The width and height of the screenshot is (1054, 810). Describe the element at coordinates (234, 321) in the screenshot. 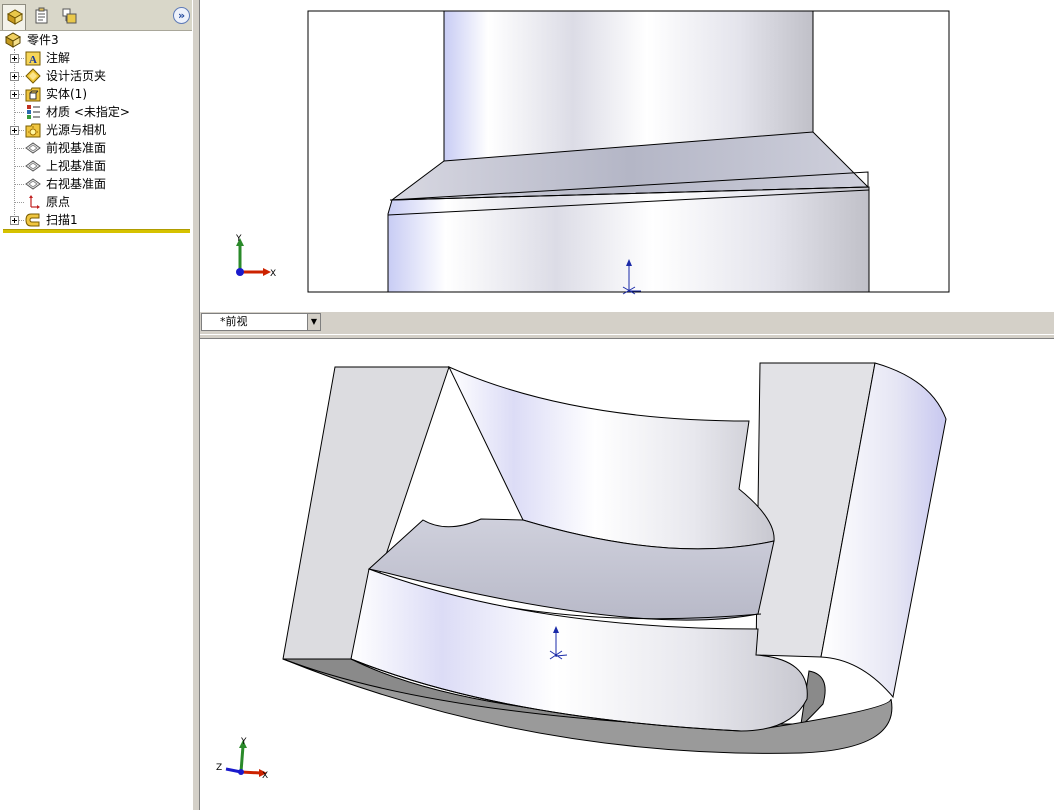

I see `view-name-value: *前视` at that location.